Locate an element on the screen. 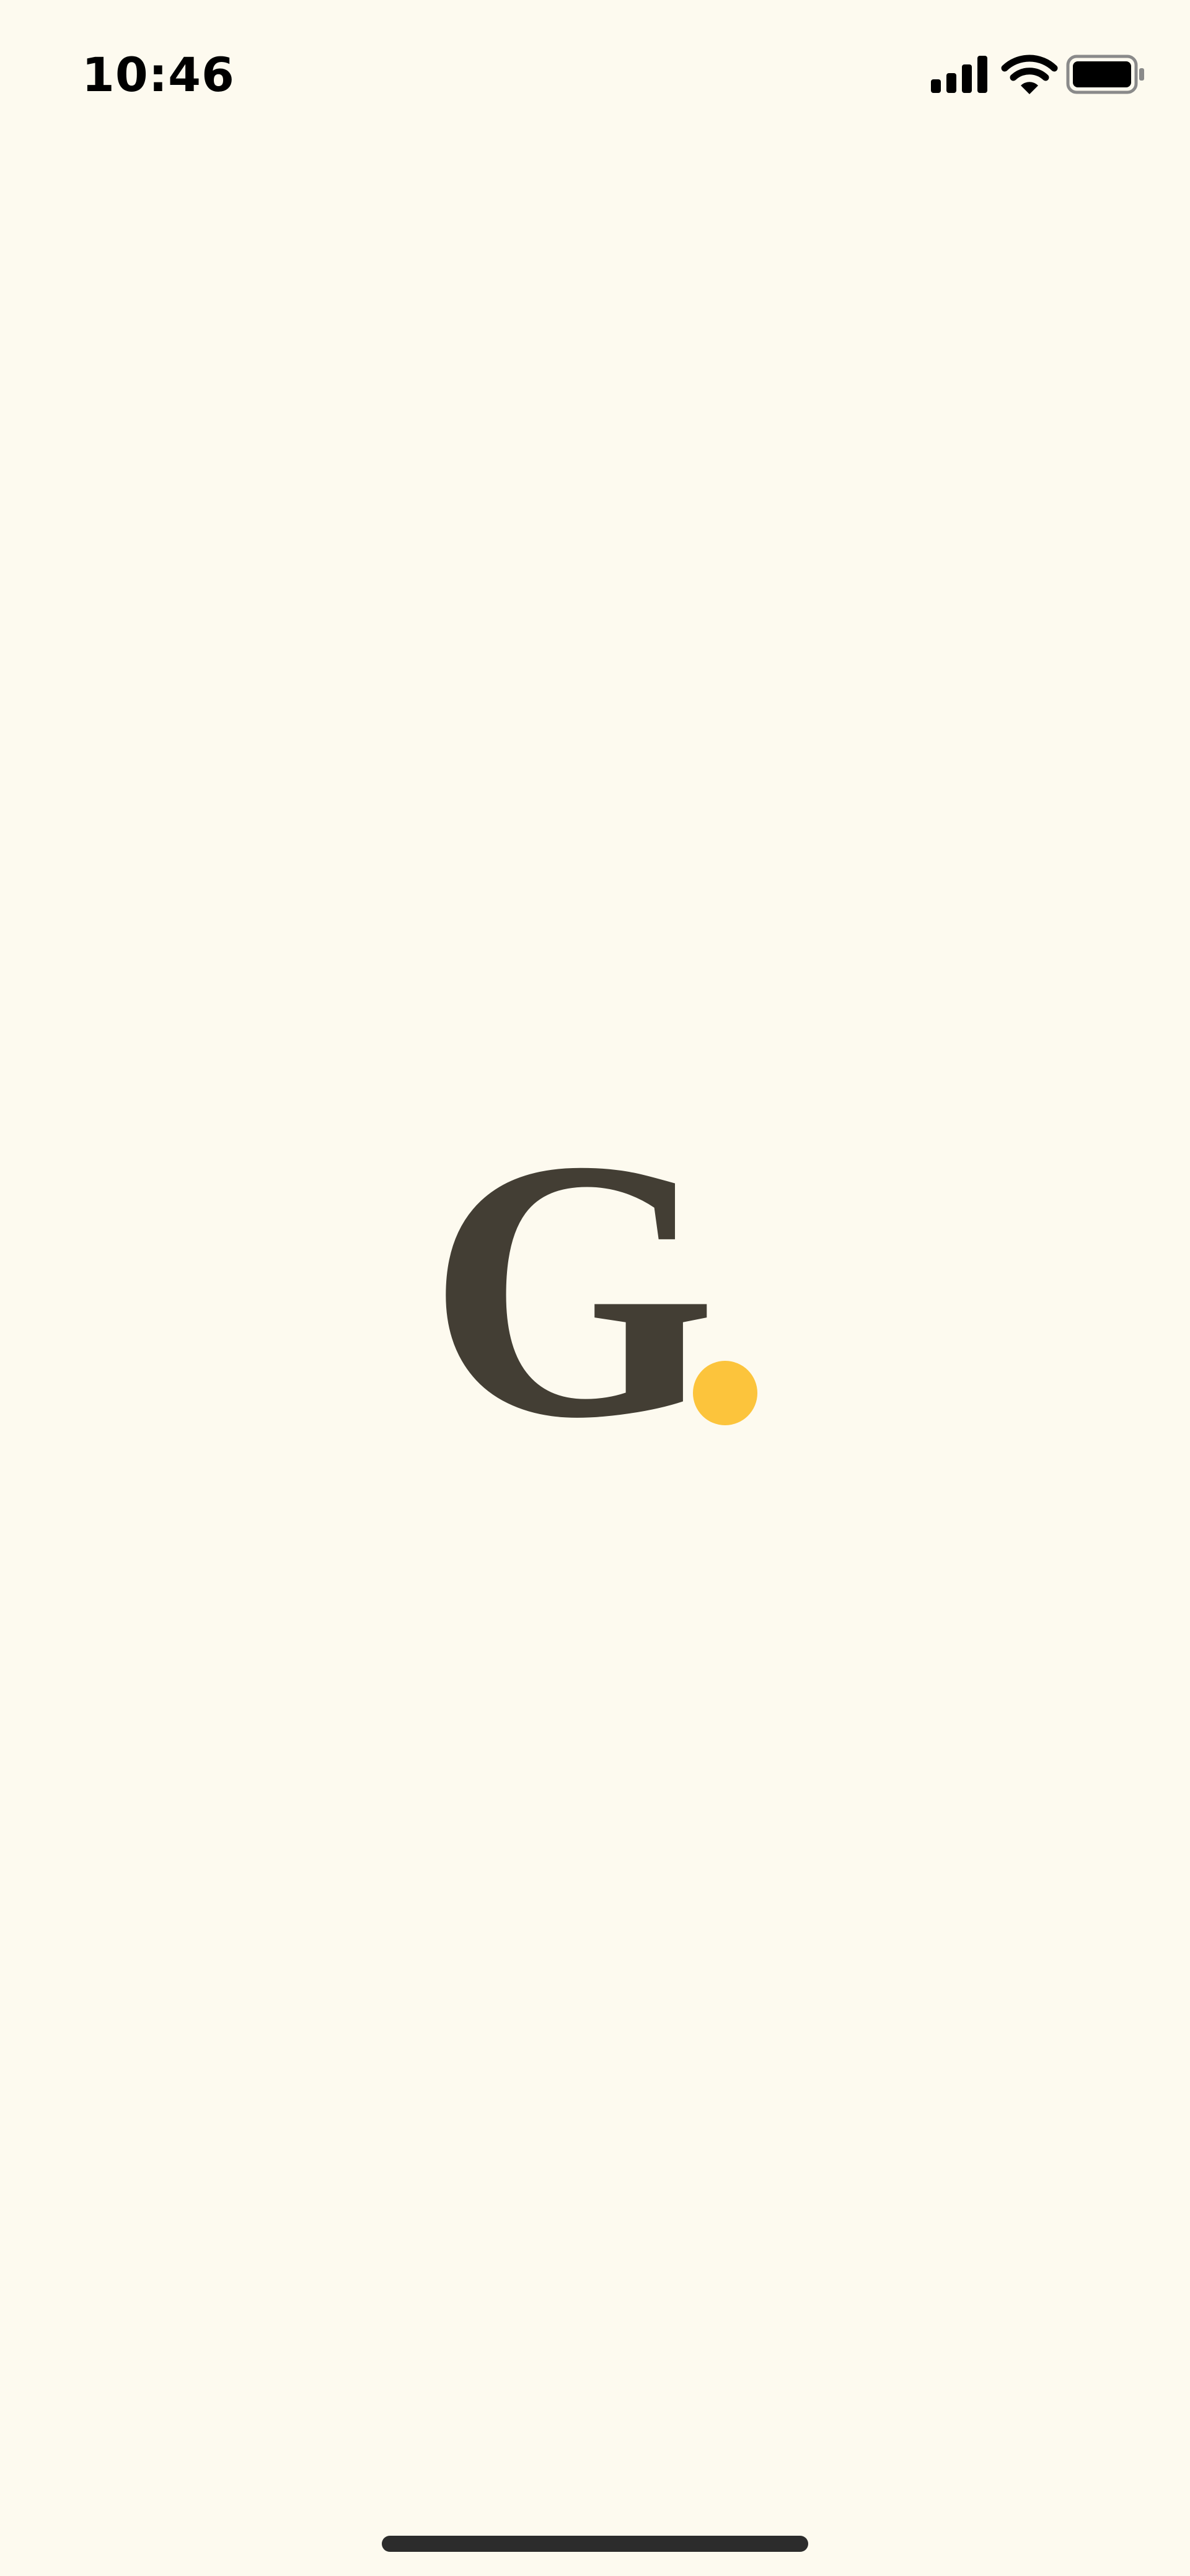  logo-dot is located at coordinates (725, 1393).